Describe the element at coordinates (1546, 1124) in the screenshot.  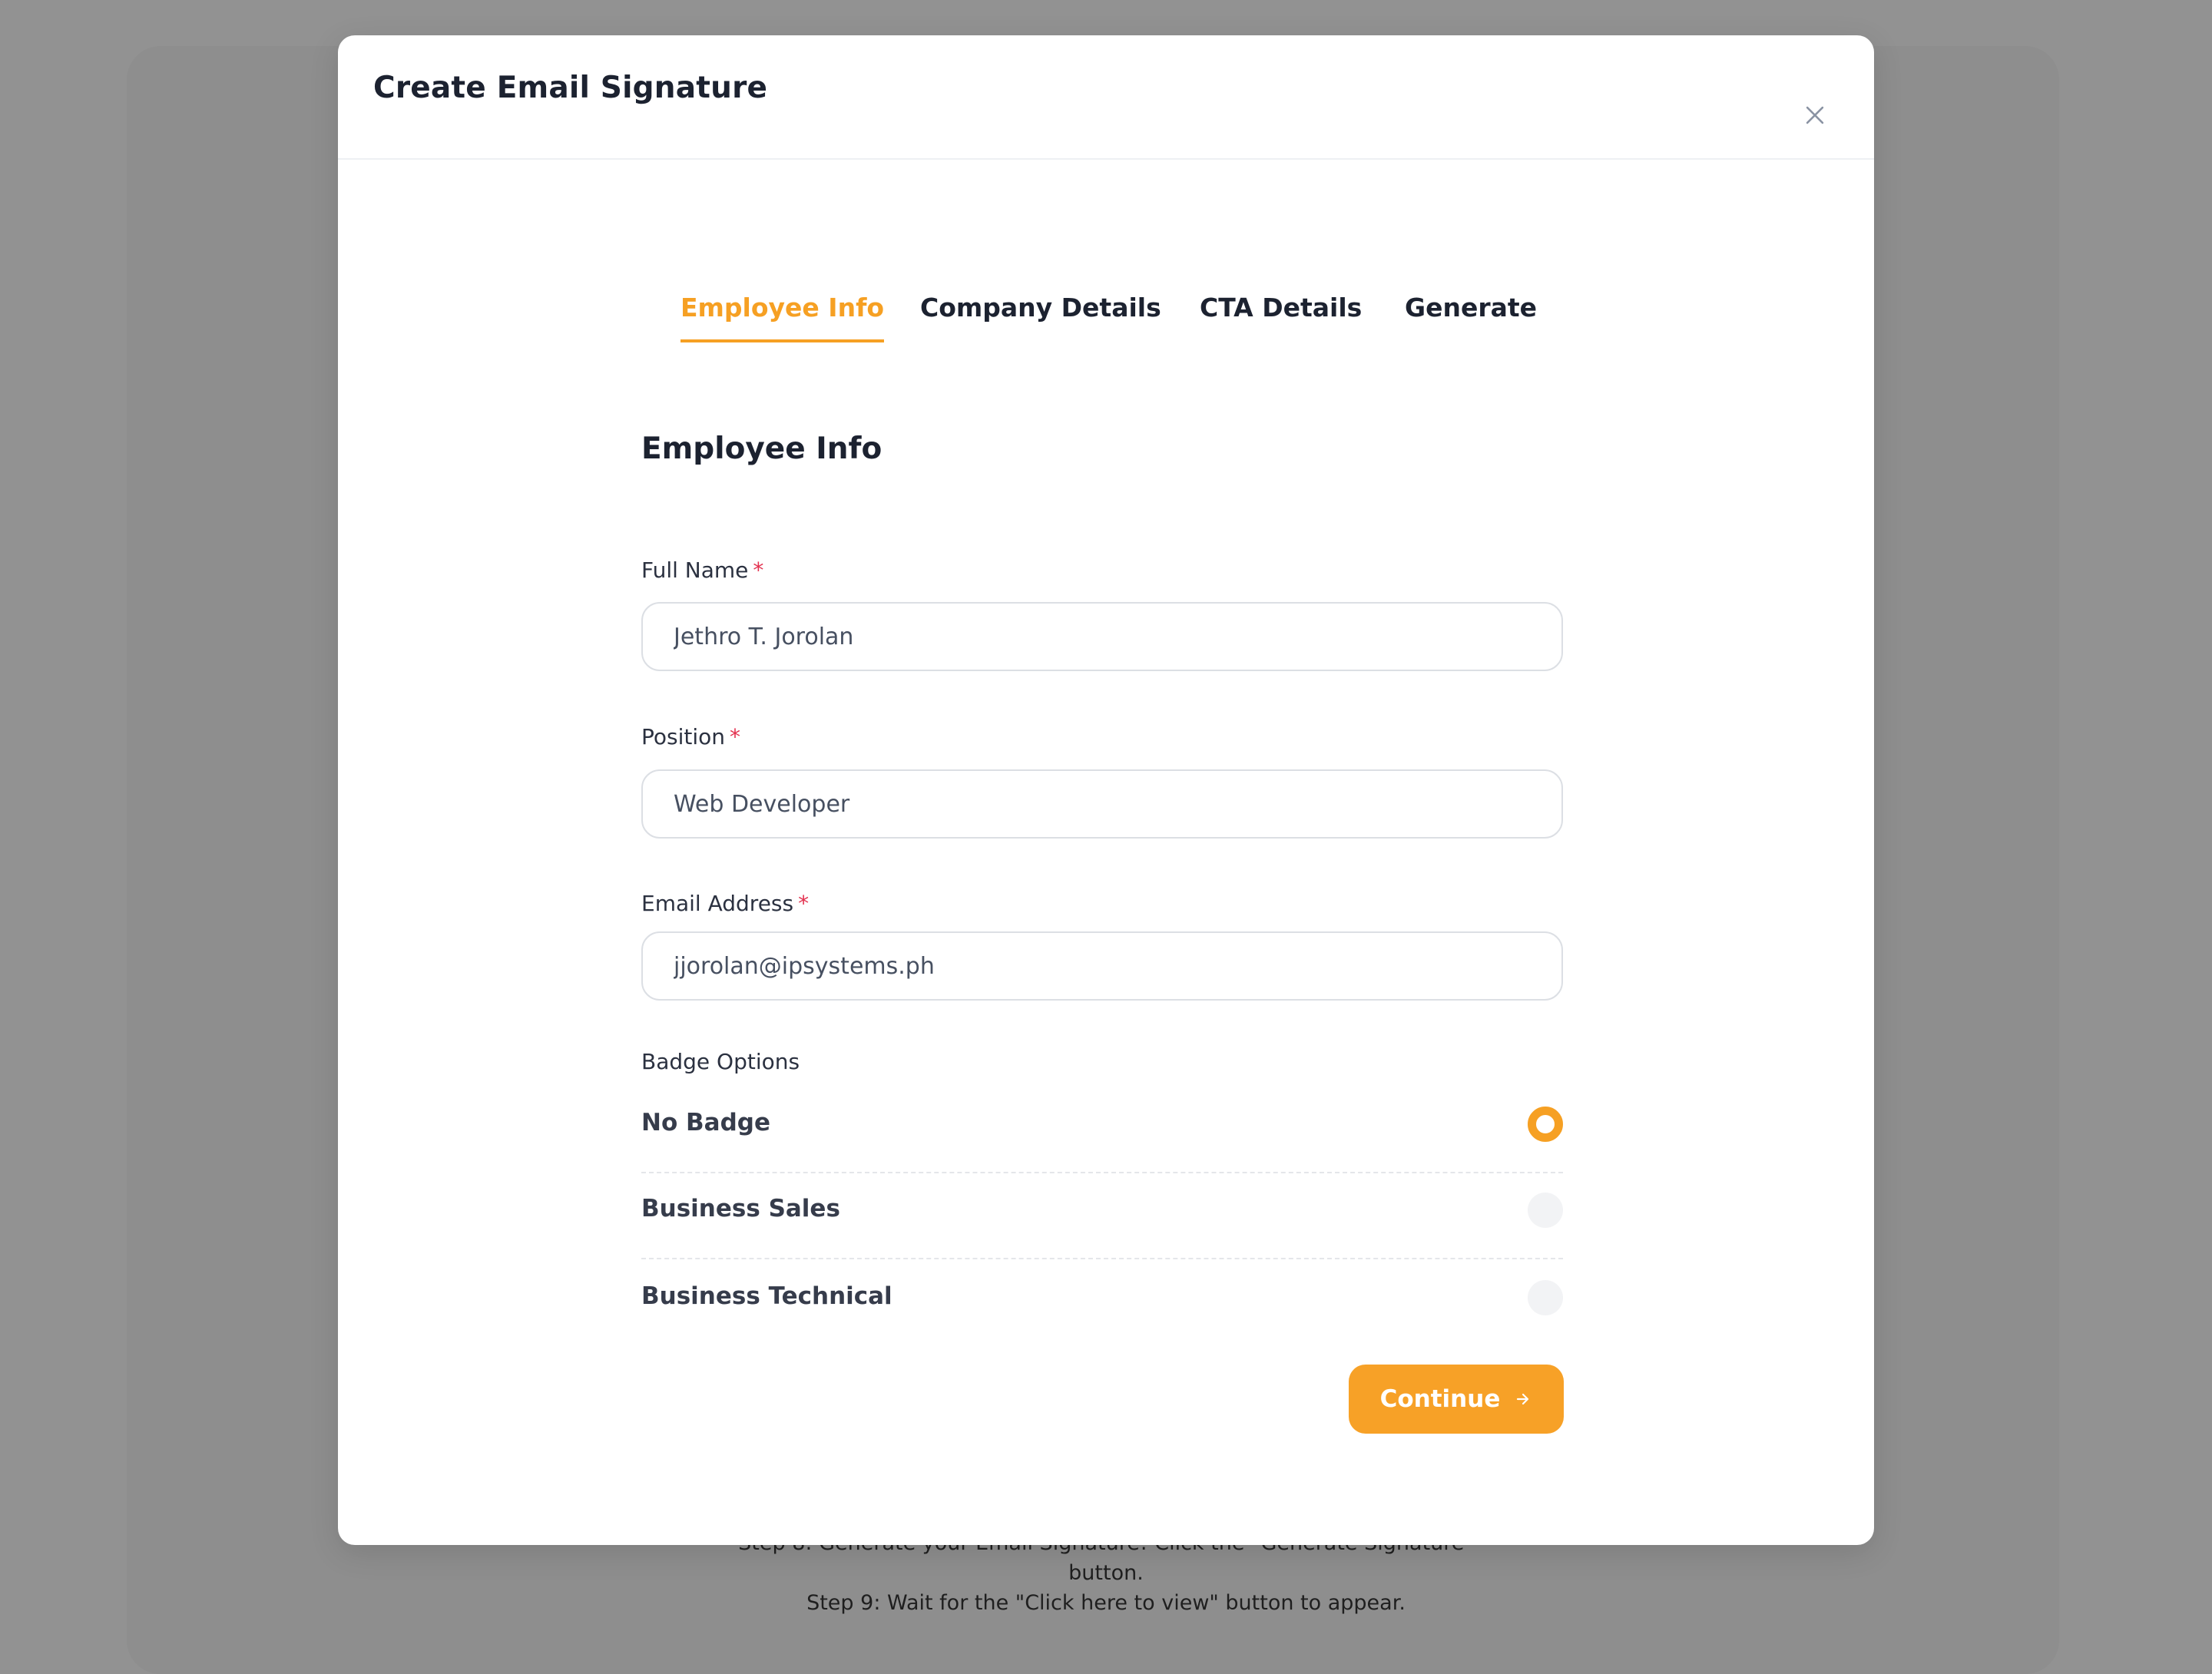
I see `radio-checked-icon` at that location.